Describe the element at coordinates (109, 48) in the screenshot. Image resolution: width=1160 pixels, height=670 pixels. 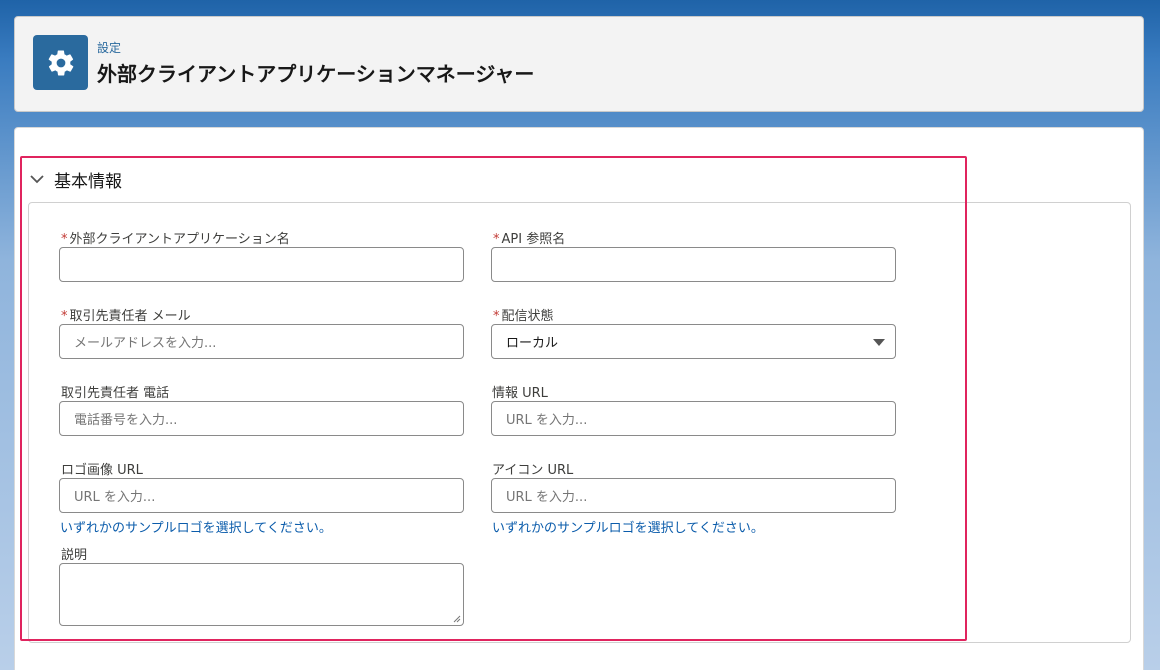
I see `breadcrumb: 設定` at that location.